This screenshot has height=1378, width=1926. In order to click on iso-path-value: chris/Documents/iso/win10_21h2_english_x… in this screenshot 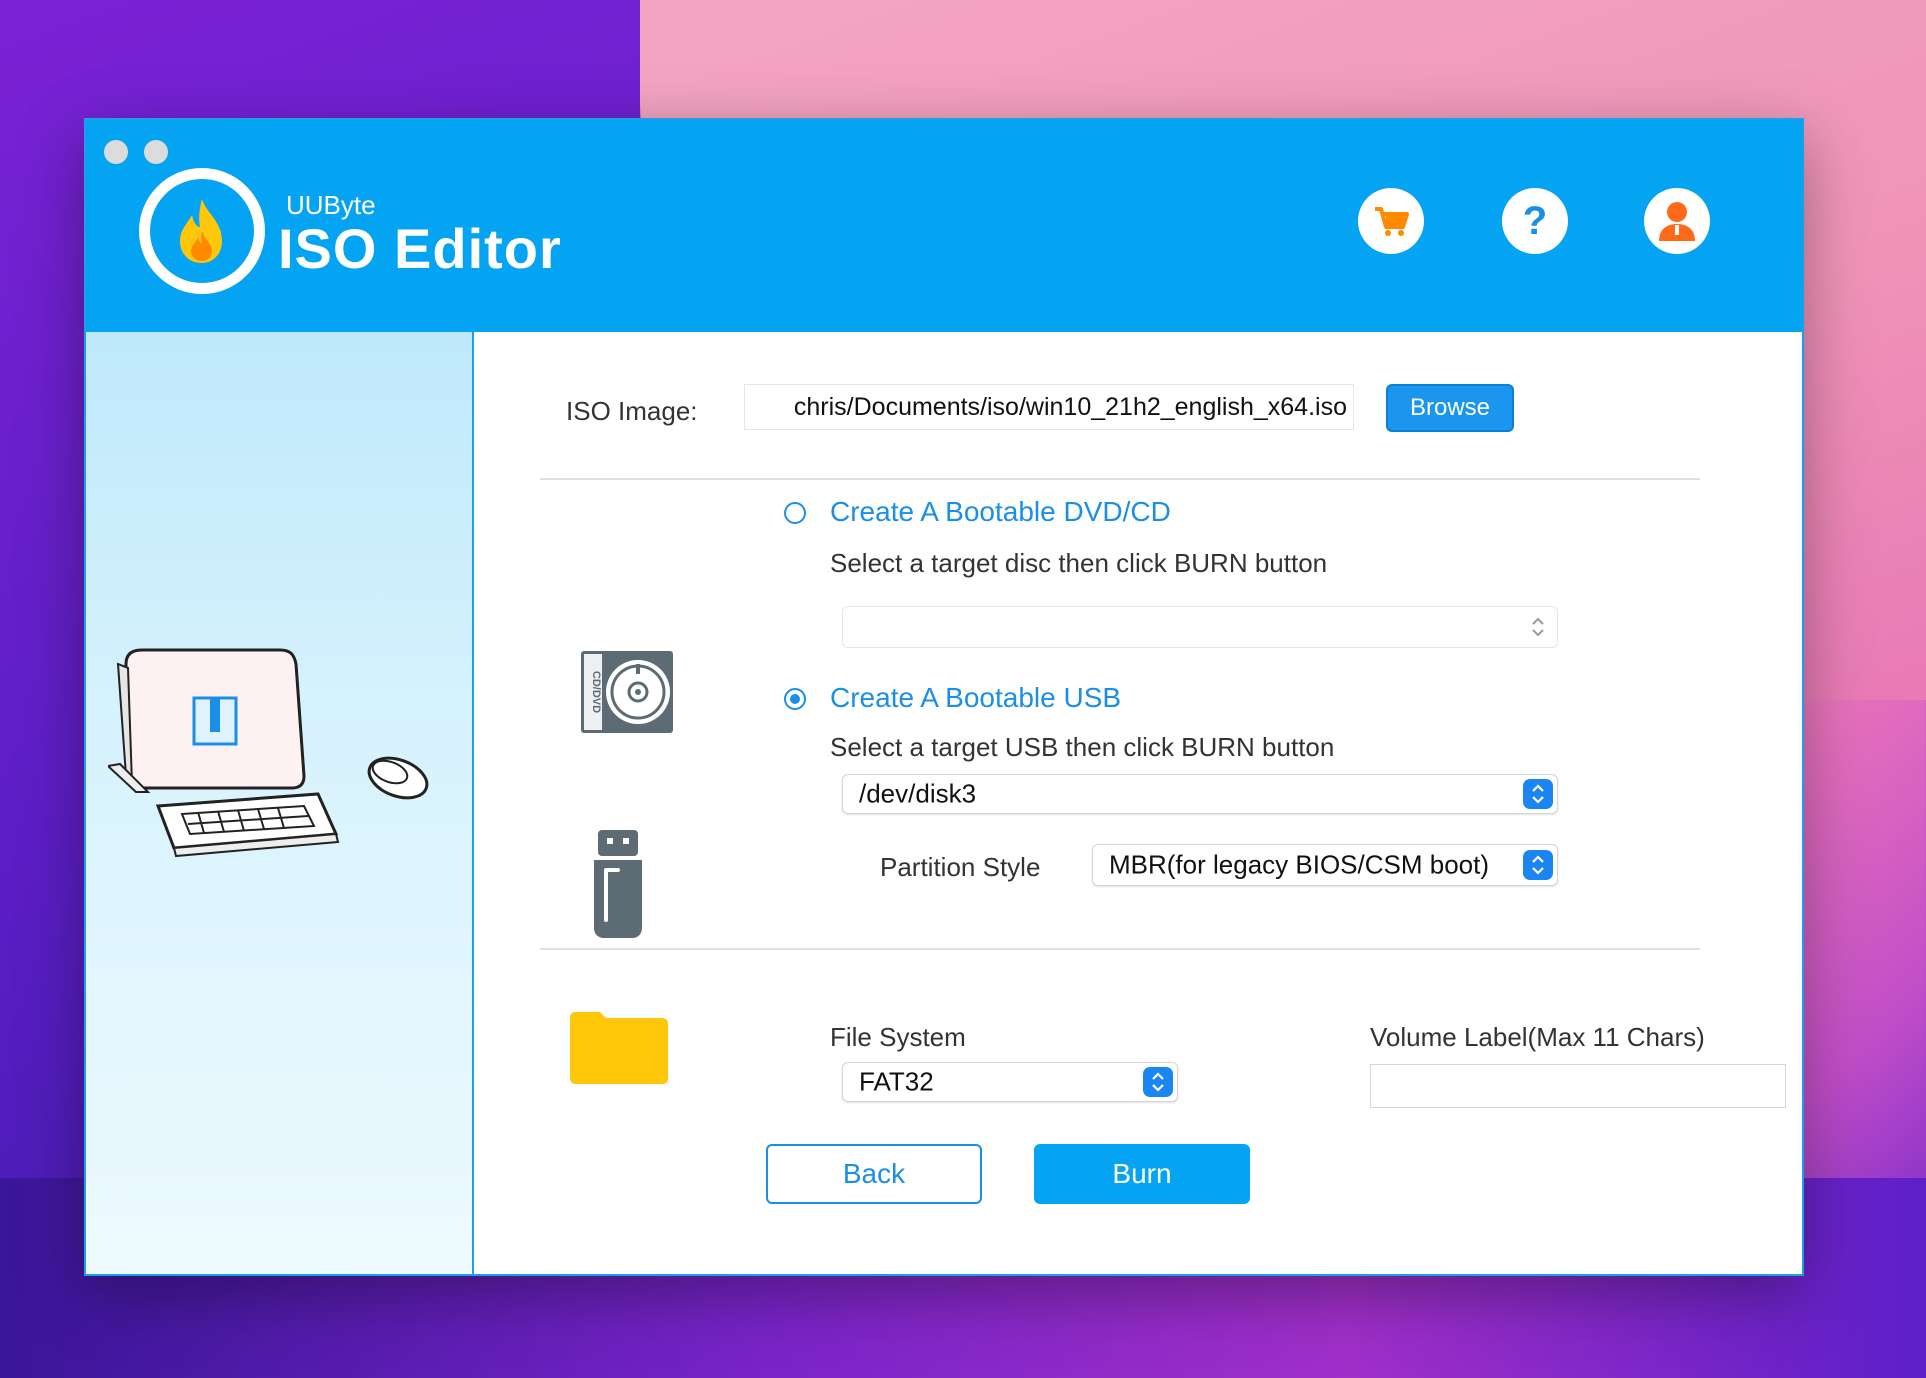, I will do `click(1070, 407)`.